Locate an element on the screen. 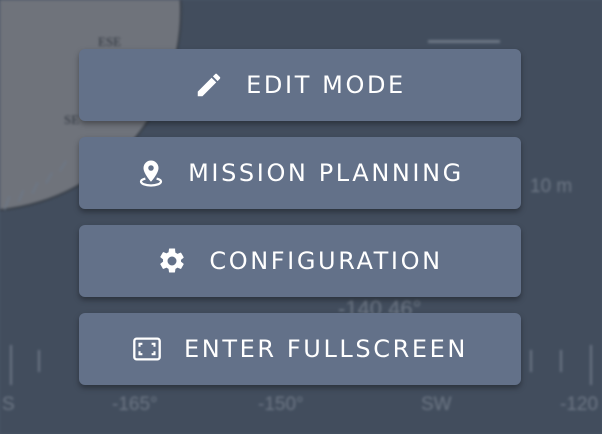 This screenshot has height=434, width=602. mission-planning-button: MISSION PLANNING is located at coordinates (300, 173).